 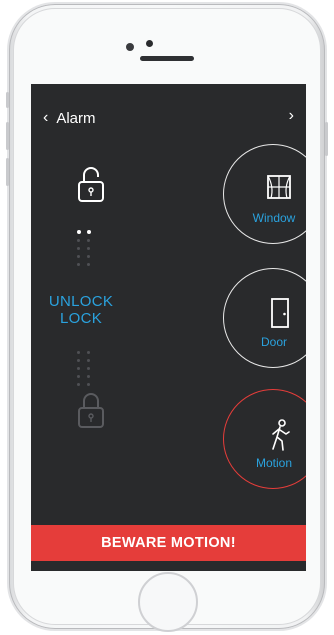 What do you see at coordinates (168, 602) in the screenshot?
I see `home-button` at bounding box center [168, 602].